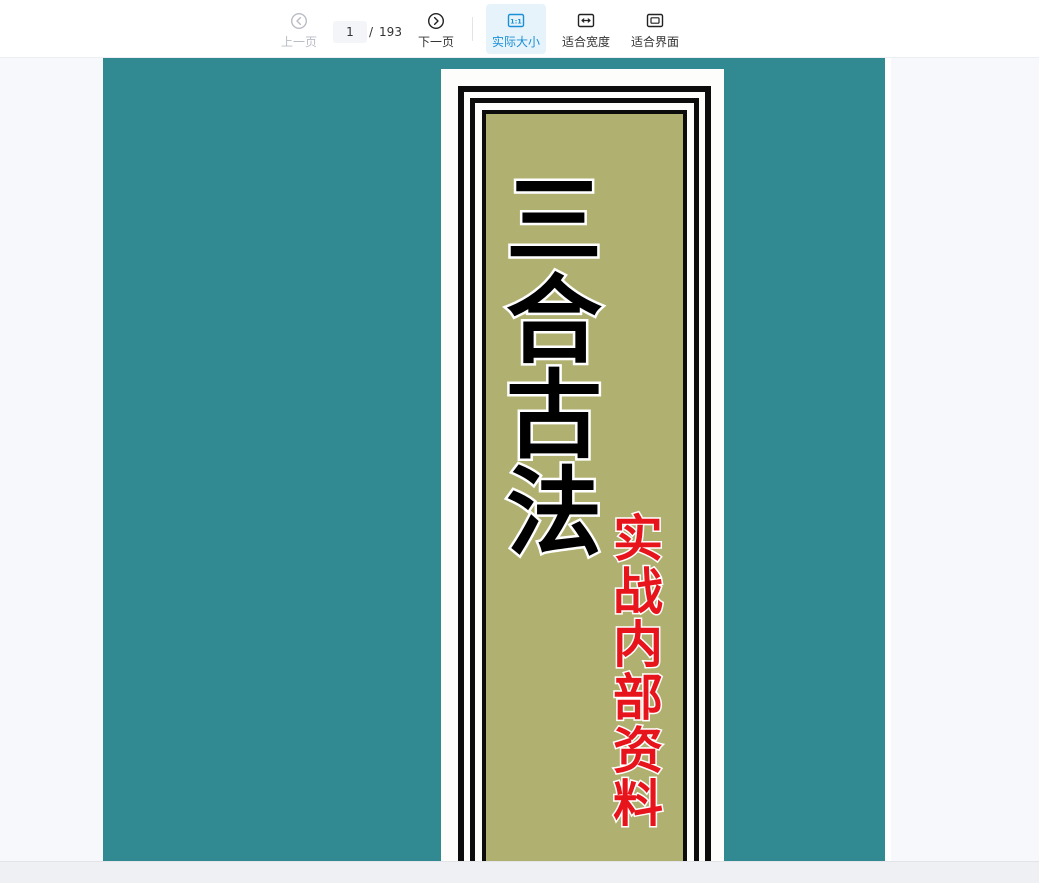 The width and height of the screenshot is (1039, 883). I want to click on actual-size-label: 实际大小, so click(515, 42).